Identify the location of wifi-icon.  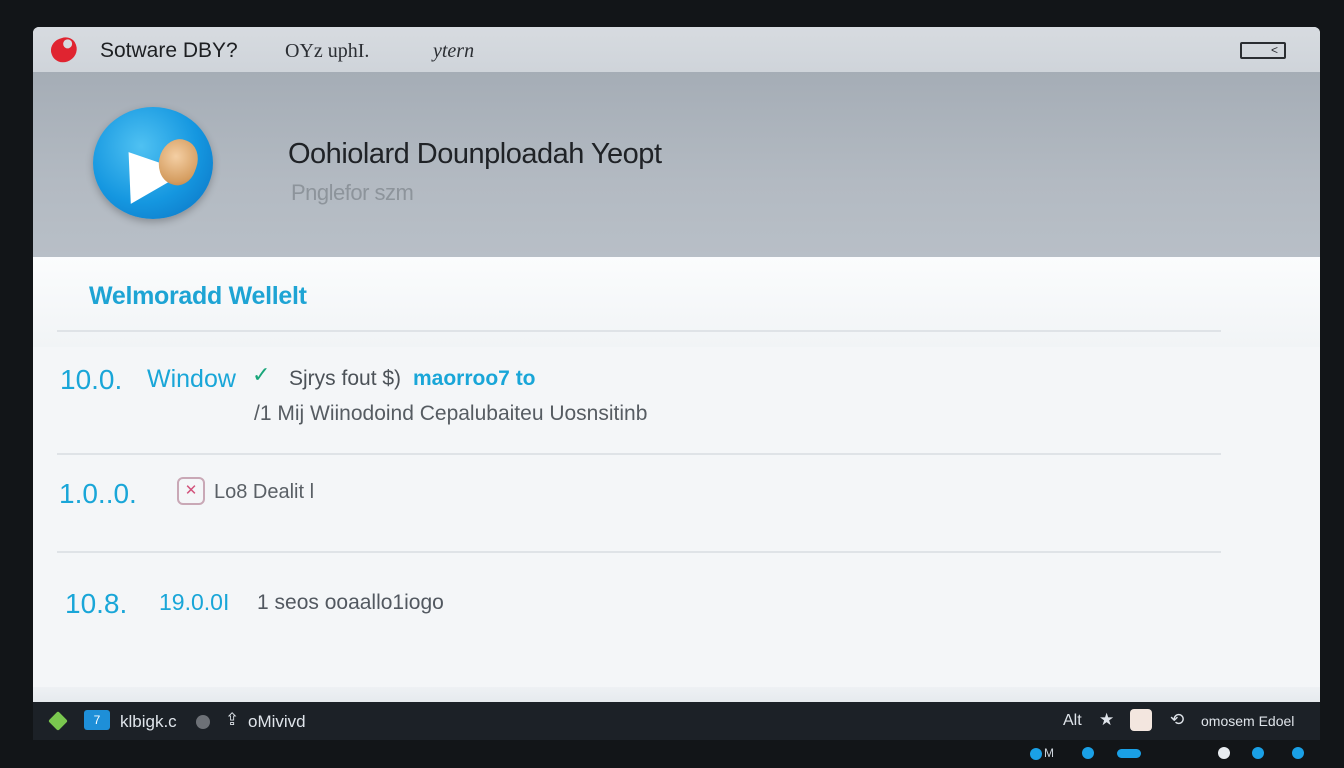
(1258, 753).